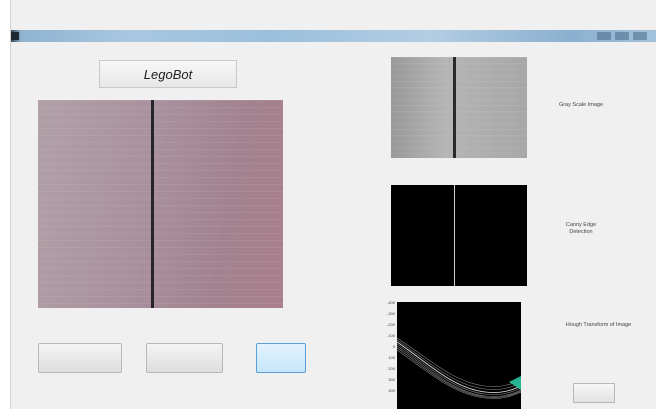 The height and width of the screenshot is (409, 656). I want to click on title-bar, so click(333, 36).